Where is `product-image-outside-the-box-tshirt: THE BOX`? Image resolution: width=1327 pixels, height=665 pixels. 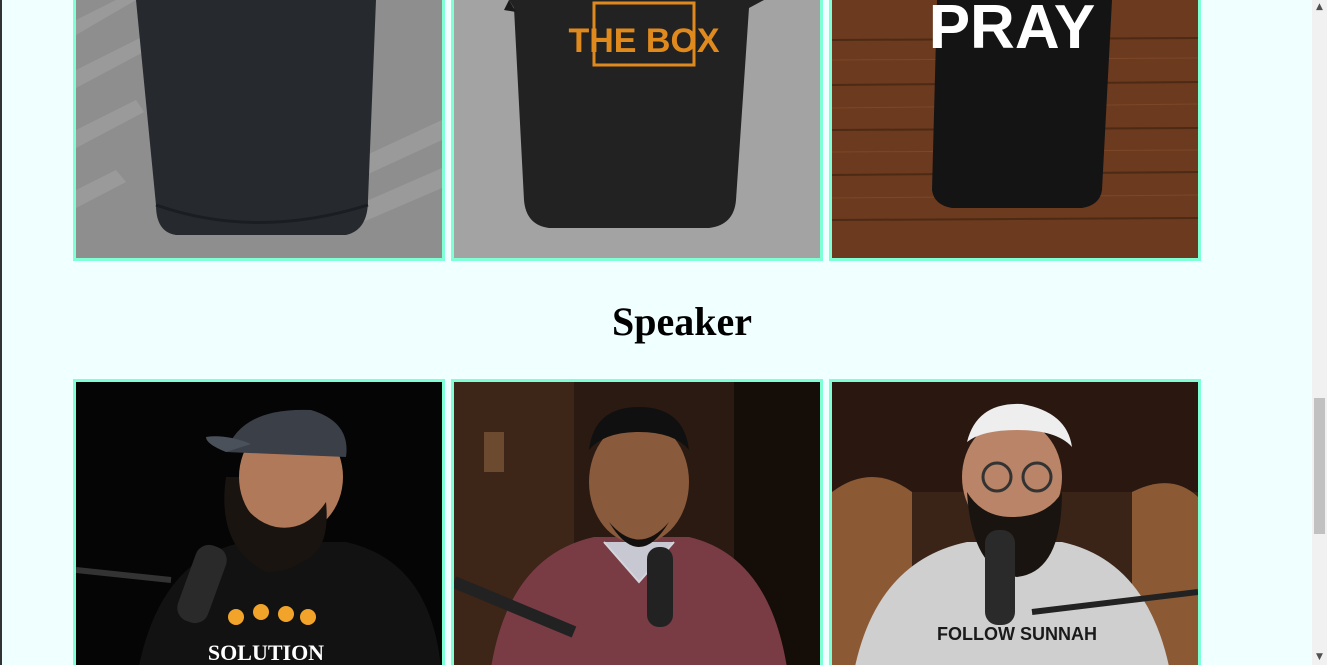
product-image-outside-the-box-tshirt: THE BOX is located at coordinates (637, 129).